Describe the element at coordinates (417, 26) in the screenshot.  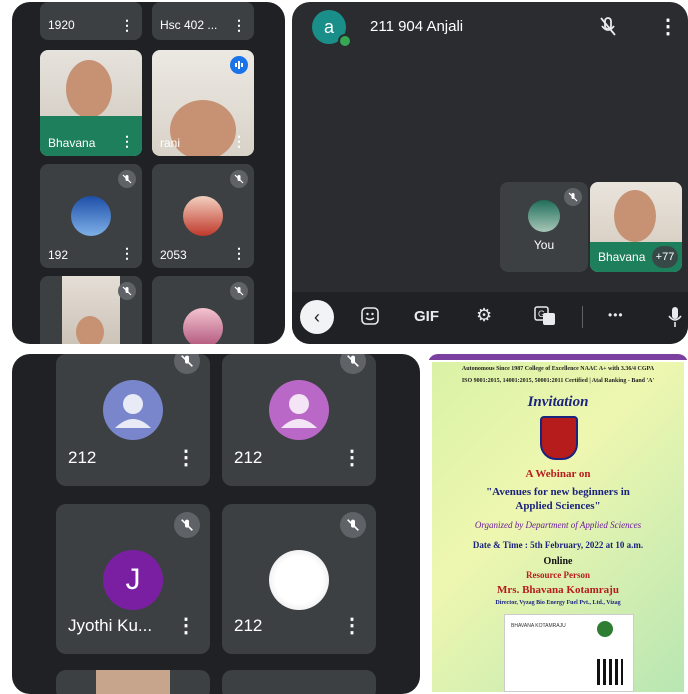
I see `participant-title: 211 904 Anjali` at that location.